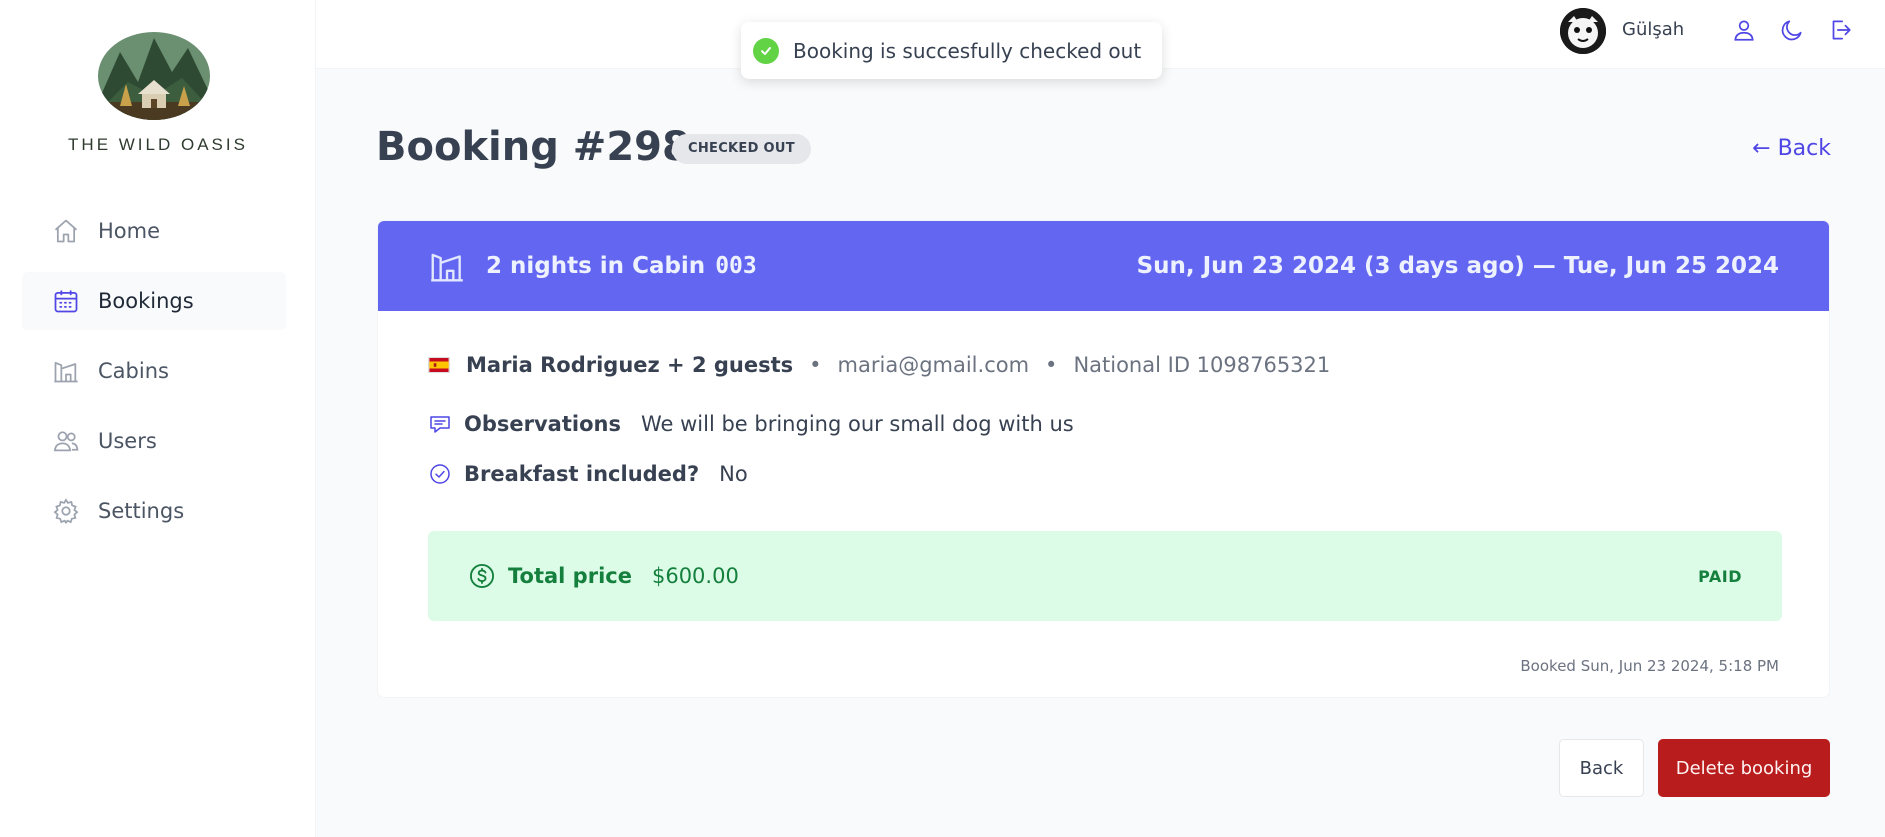 The height and width of the screenshot is (837, 1885). I want to click on price-label: Total price, so click(570, 576).